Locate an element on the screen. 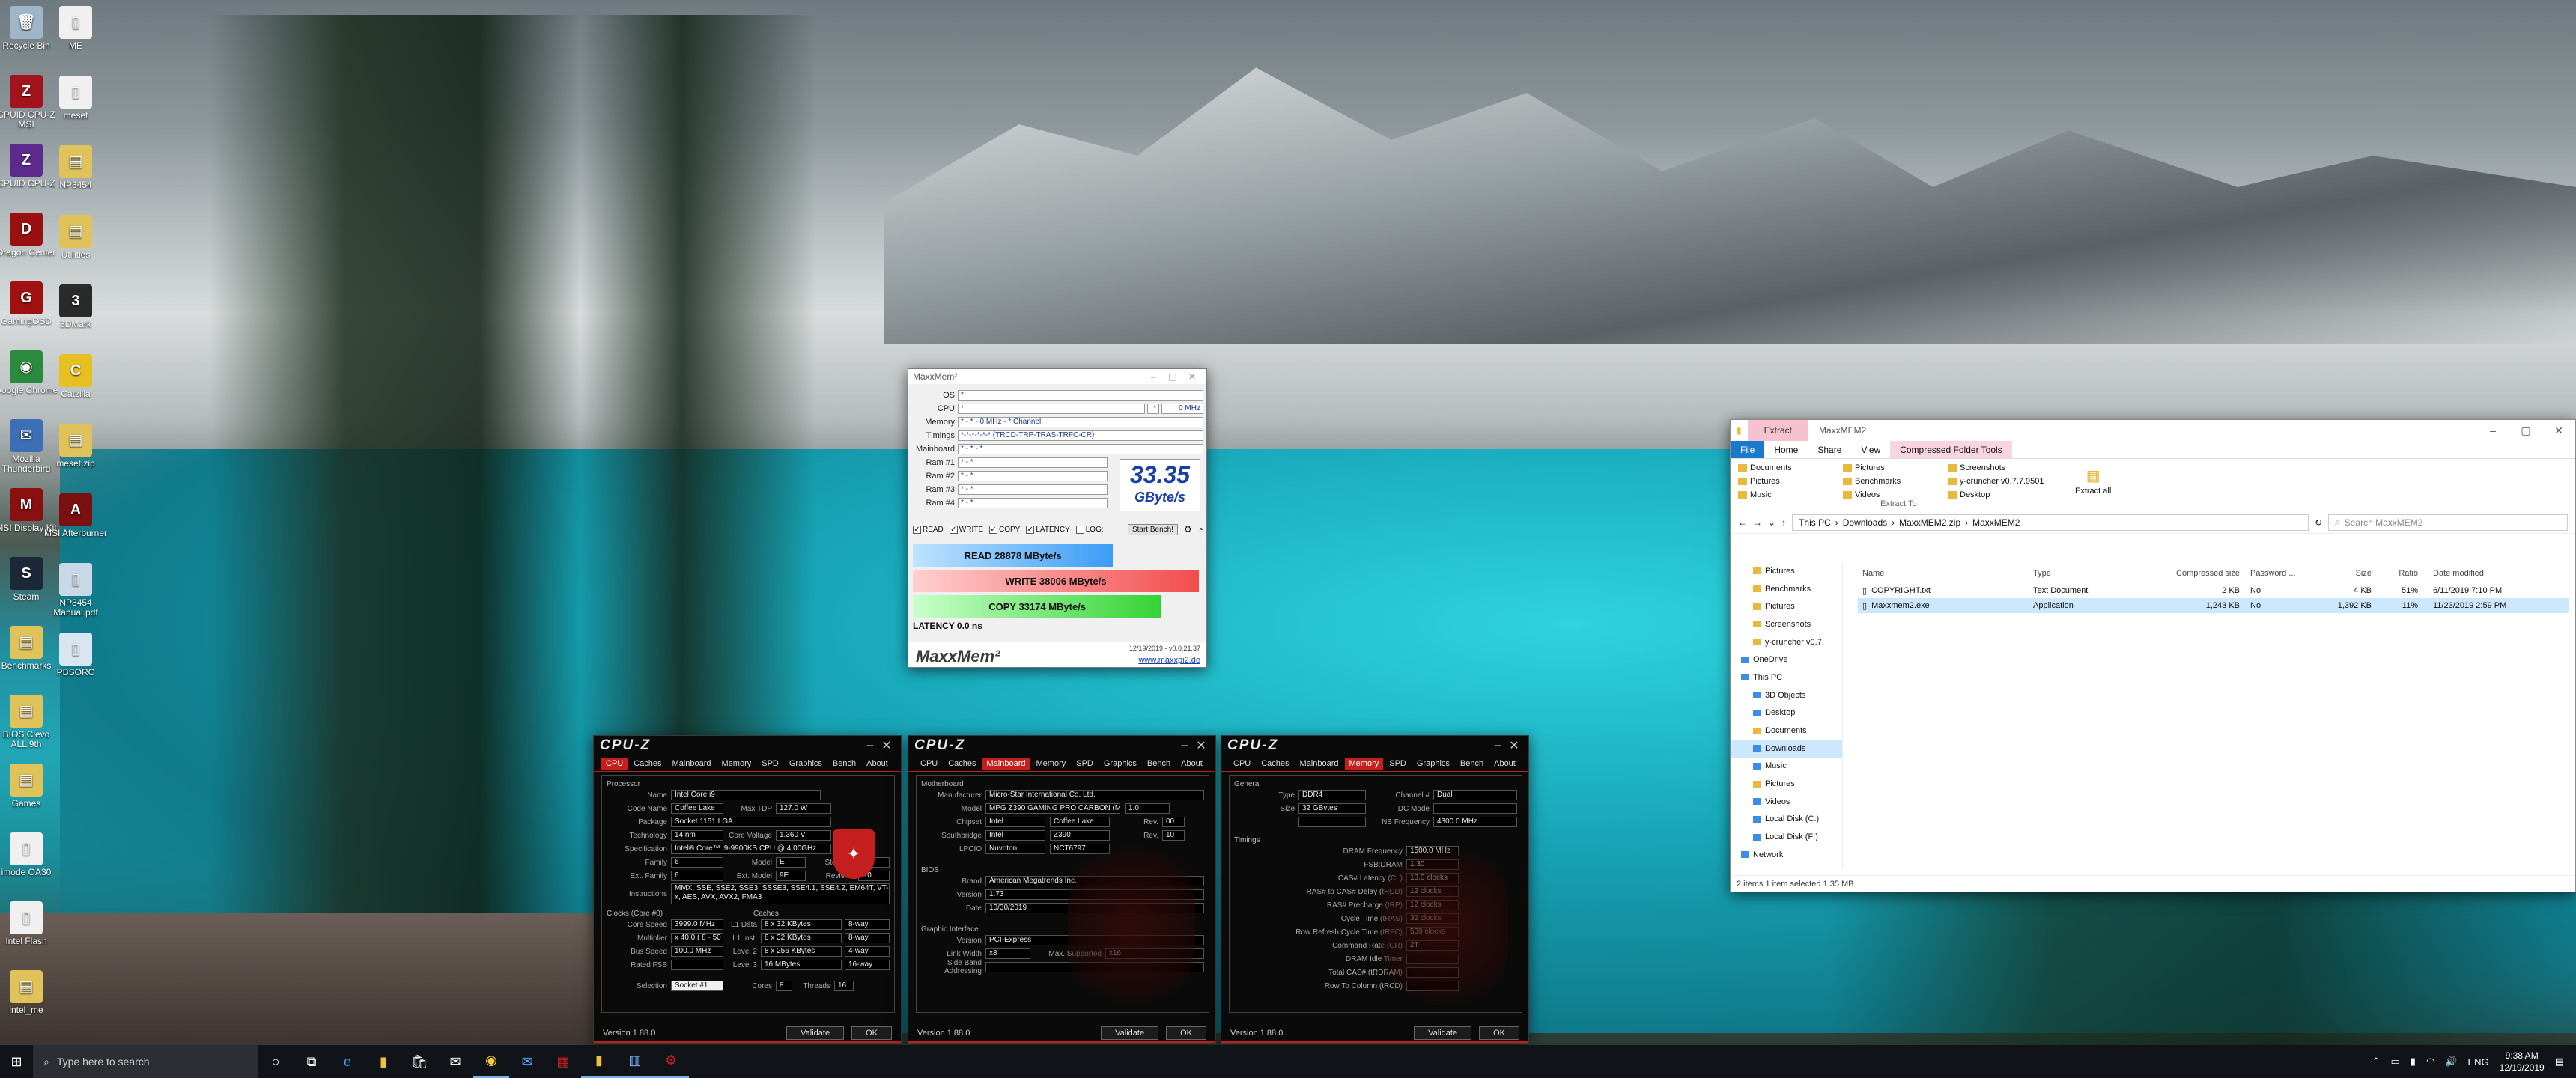  extract-to-destination: Videos is located at coordinates (1861, 494).